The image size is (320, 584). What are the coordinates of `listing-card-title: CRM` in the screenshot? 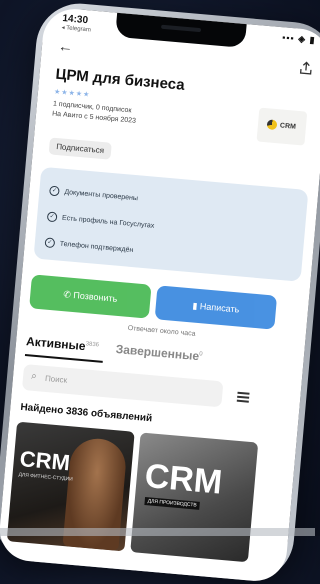 It's located at (183, 479).